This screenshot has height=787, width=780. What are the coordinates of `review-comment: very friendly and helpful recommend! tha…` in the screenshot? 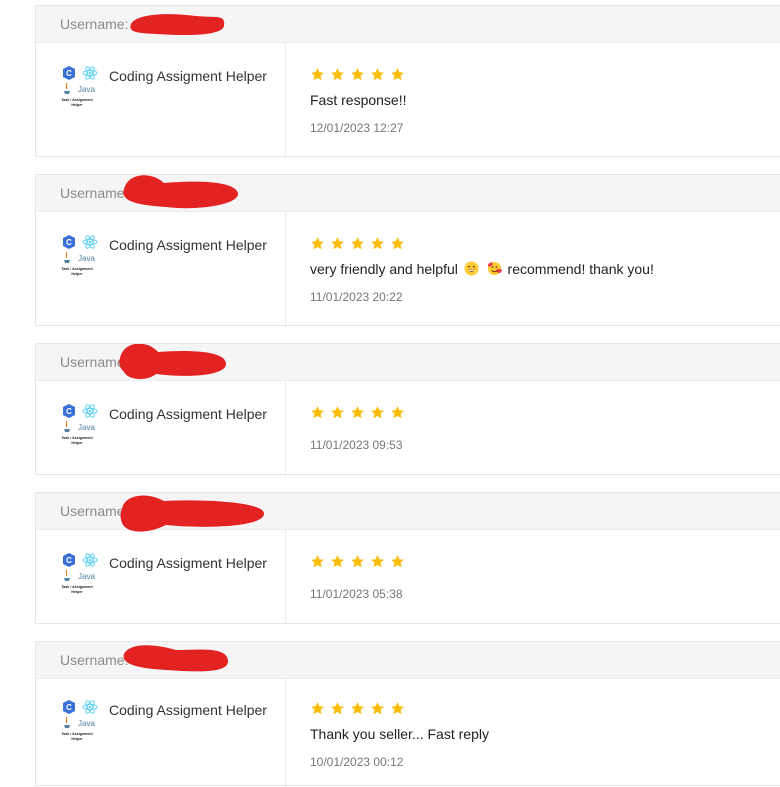 It's located at (482, 269).